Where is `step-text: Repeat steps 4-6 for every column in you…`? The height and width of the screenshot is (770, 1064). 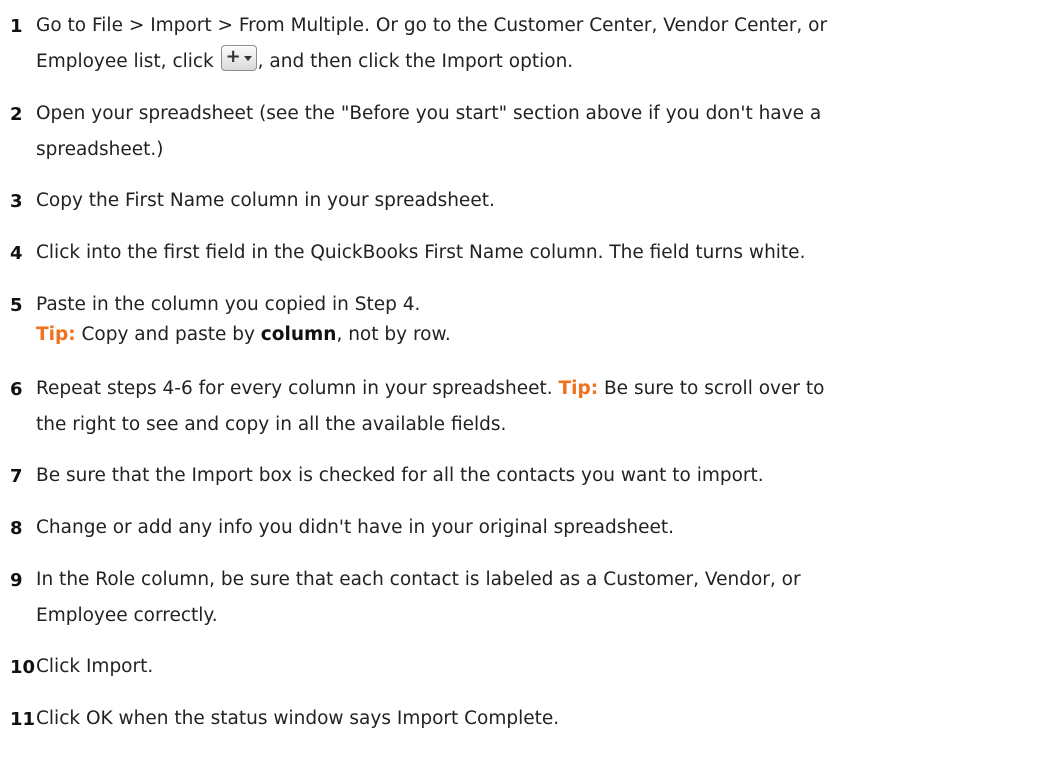 step-text: Repeat steps 4-6 for every column in you… is located at coordinates (546, 407).